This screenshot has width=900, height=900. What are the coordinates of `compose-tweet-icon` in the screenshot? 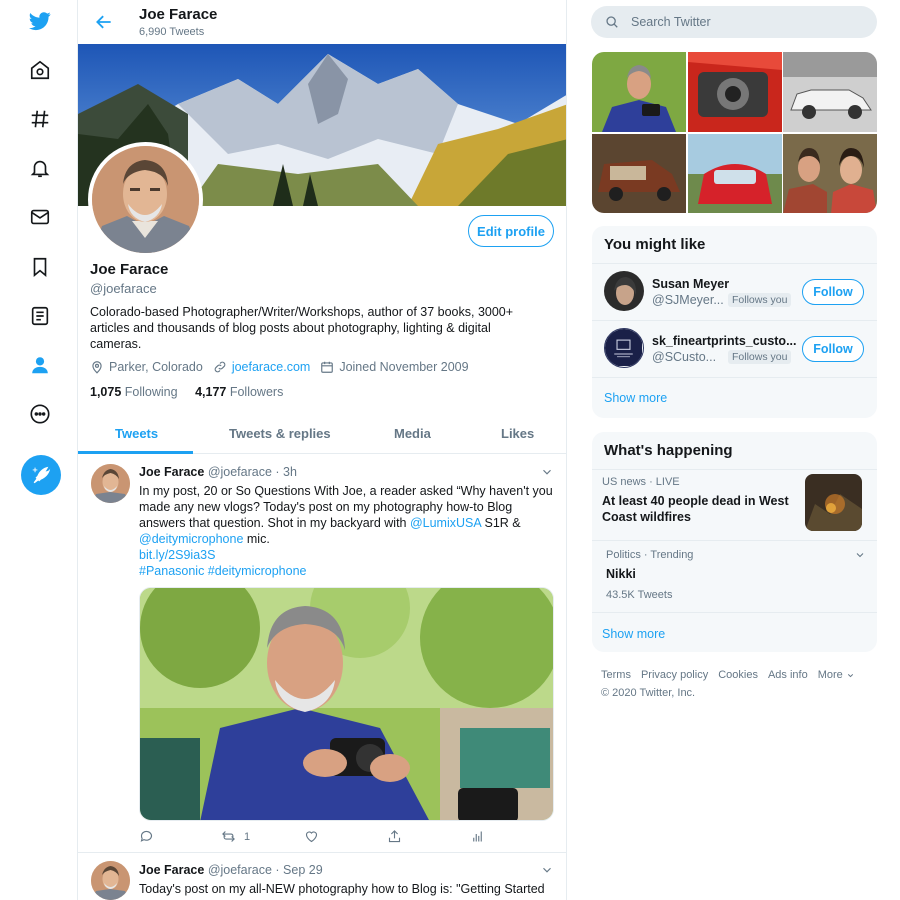 It's located at (41, 475).